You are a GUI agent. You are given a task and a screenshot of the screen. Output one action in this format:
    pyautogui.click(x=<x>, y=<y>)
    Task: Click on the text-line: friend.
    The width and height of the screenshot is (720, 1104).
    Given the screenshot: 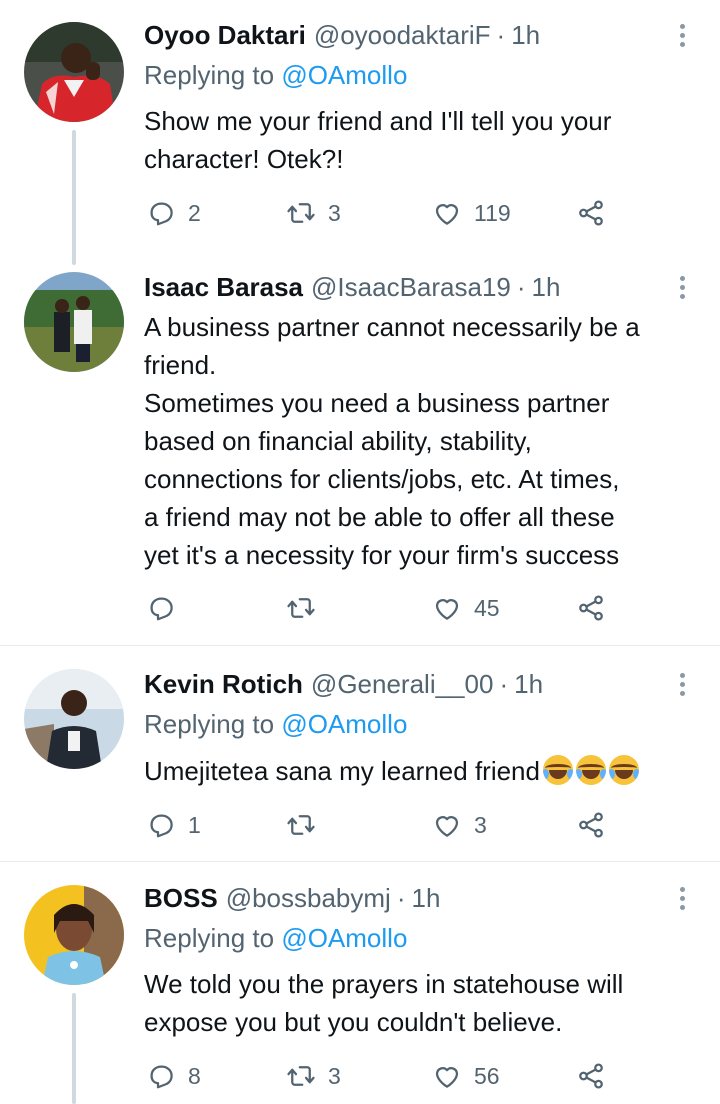 What is the action you would take?
    pyautogui.click(x=180, y=365)
    